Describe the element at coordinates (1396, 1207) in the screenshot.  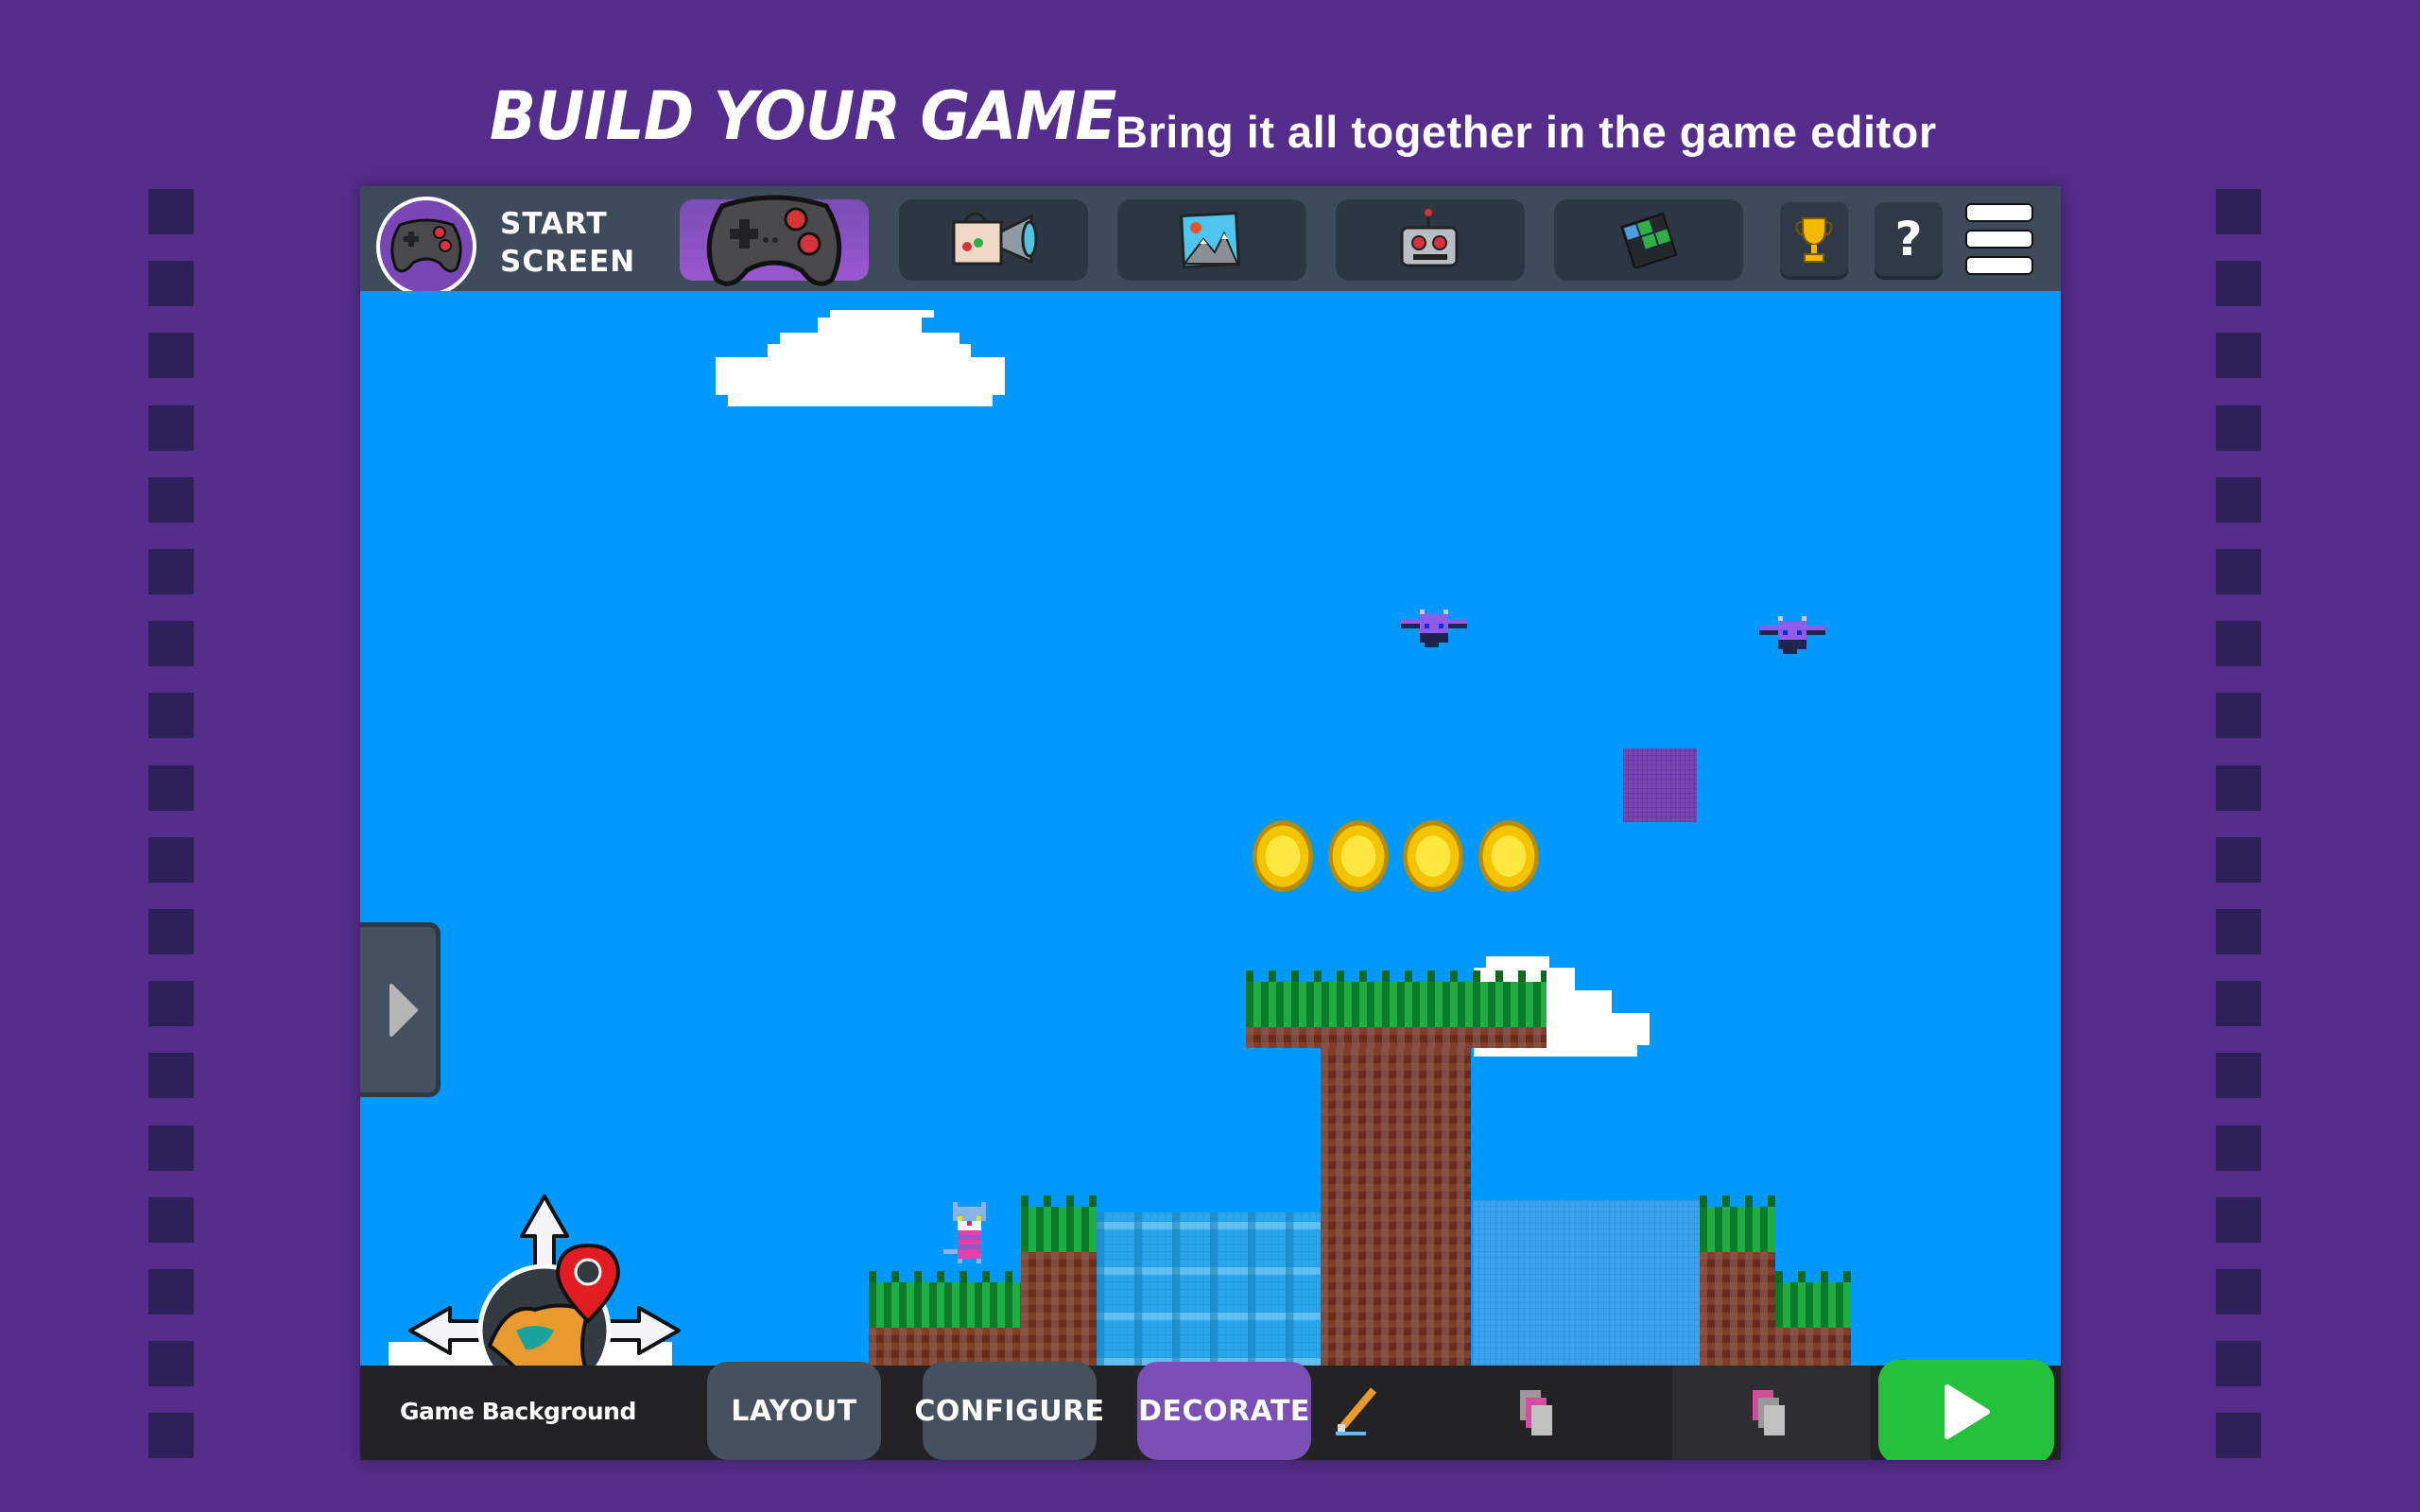
I see `pillar-tile` at that location.